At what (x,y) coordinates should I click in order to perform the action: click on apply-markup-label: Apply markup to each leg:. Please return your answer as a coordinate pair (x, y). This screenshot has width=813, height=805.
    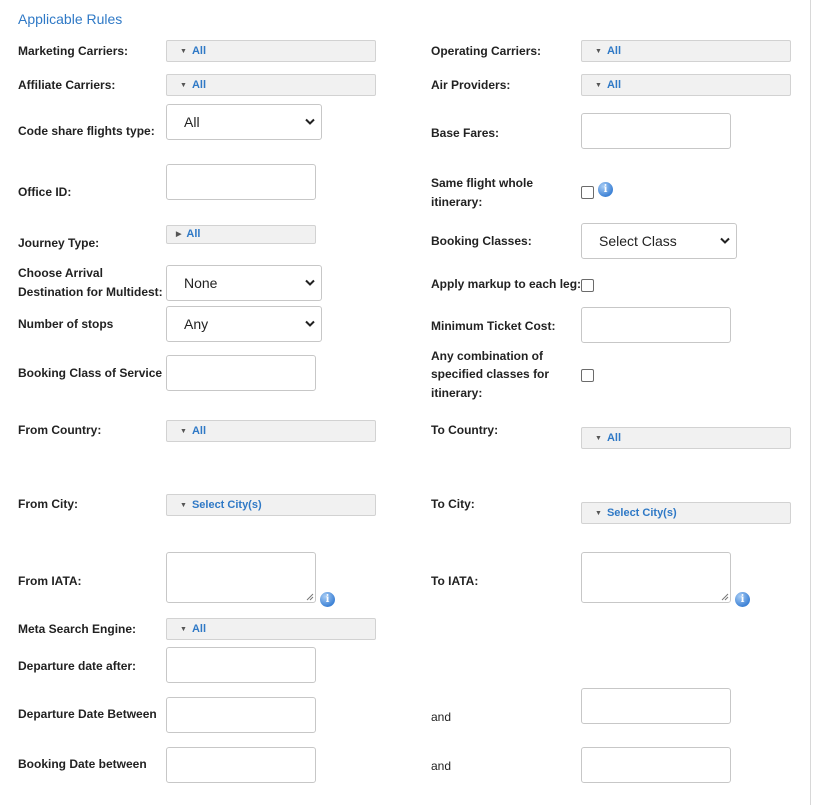
    Looking at the image, I should click on (506, 284).